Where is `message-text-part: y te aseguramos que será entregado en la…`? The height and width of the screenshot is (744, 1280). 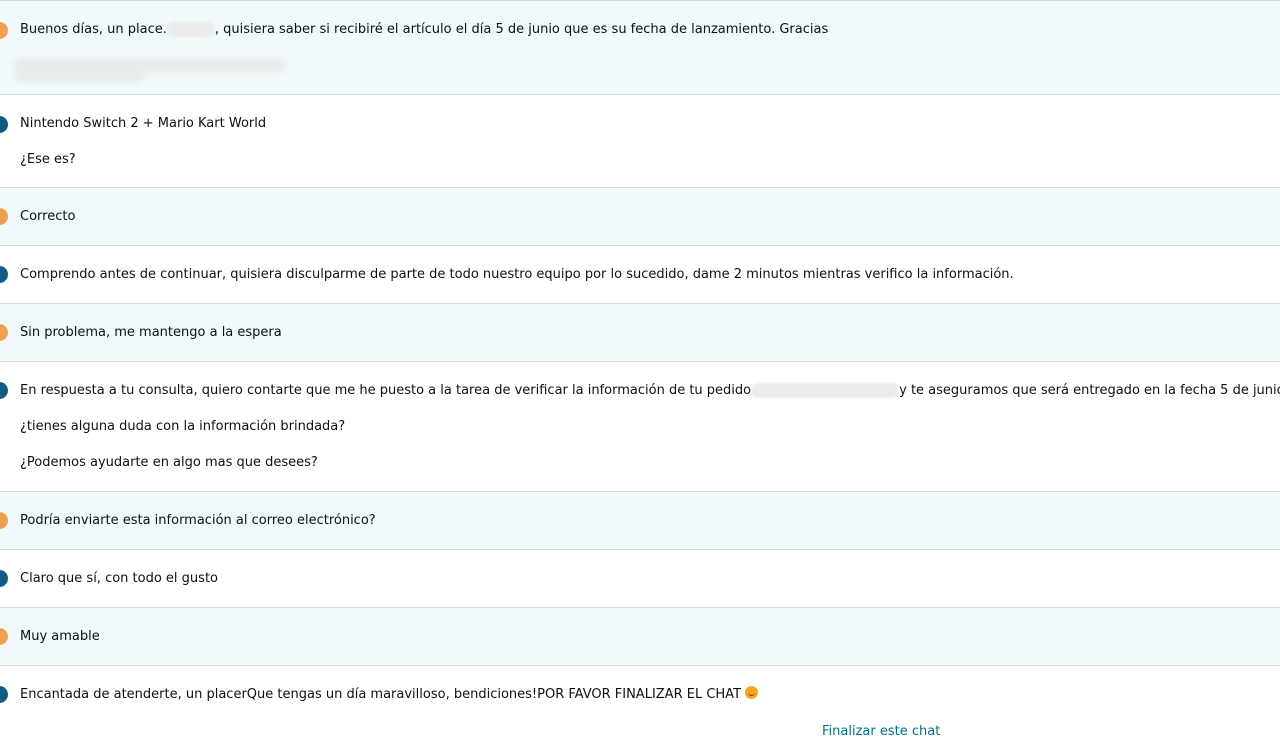 message-text-part: y te aseguramos que será entregado en la… is located at coordinates (1089, 390).